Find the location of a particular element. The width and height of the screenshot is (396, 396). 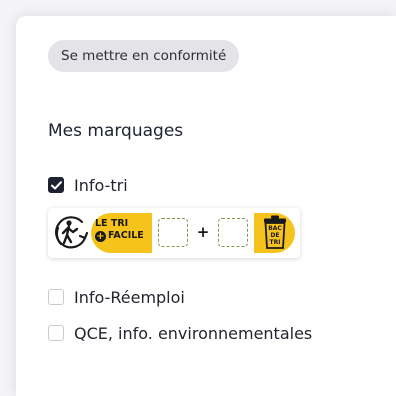

bin-text-3: TRI is located at coordinates (275, 242).